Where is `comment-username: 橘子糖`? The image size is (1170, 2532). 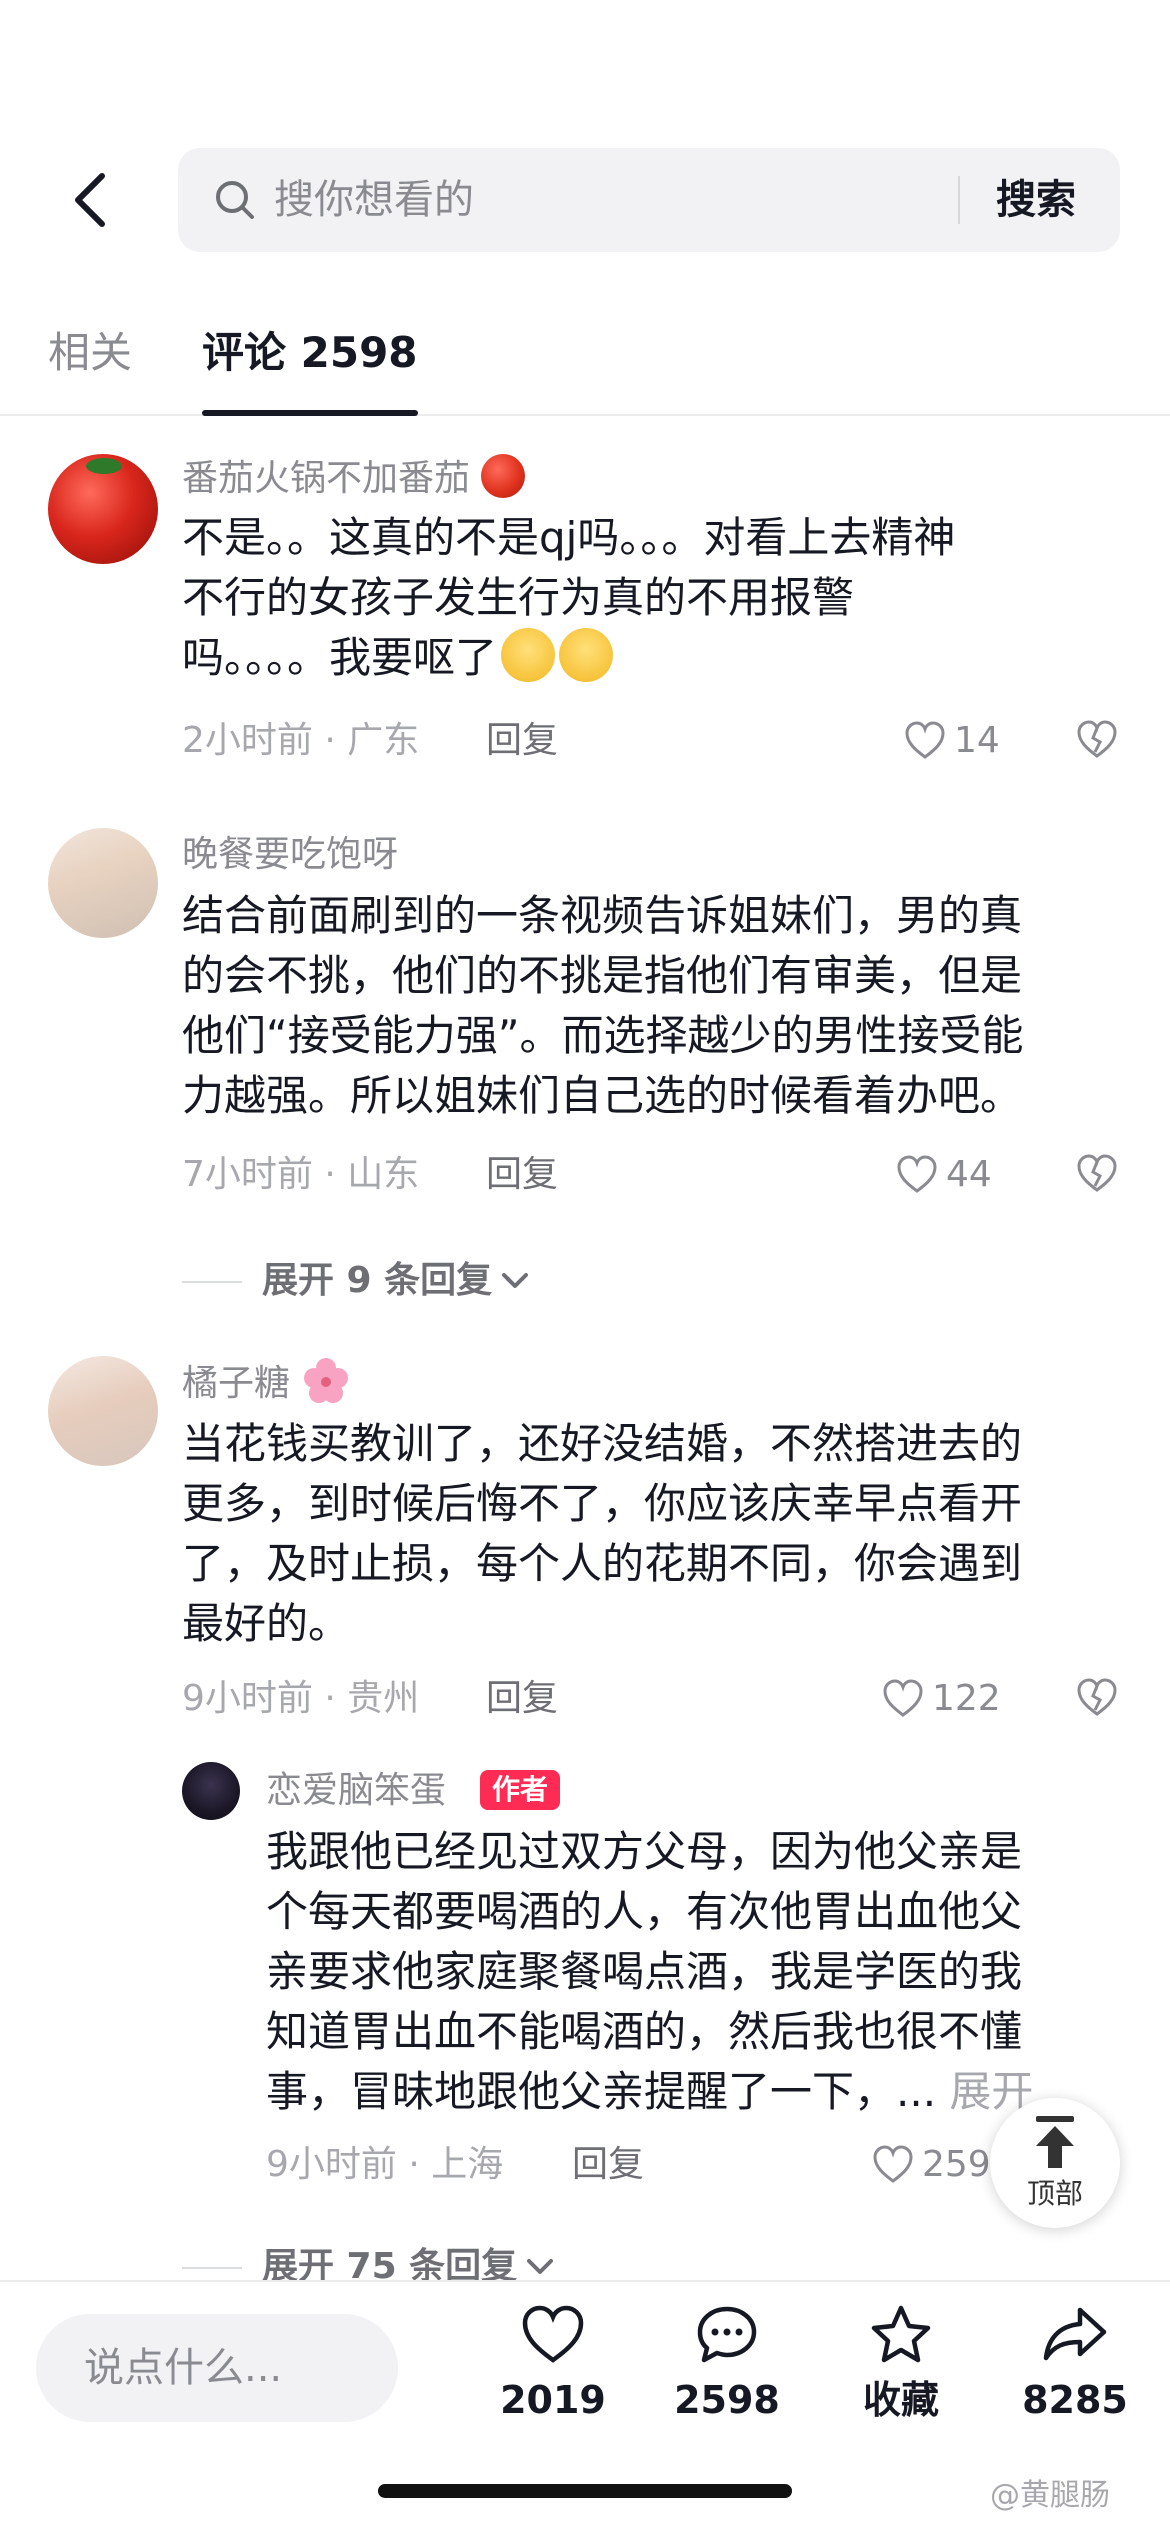
comment-username: 橘子糖 is located at coordinates (266, 1384).